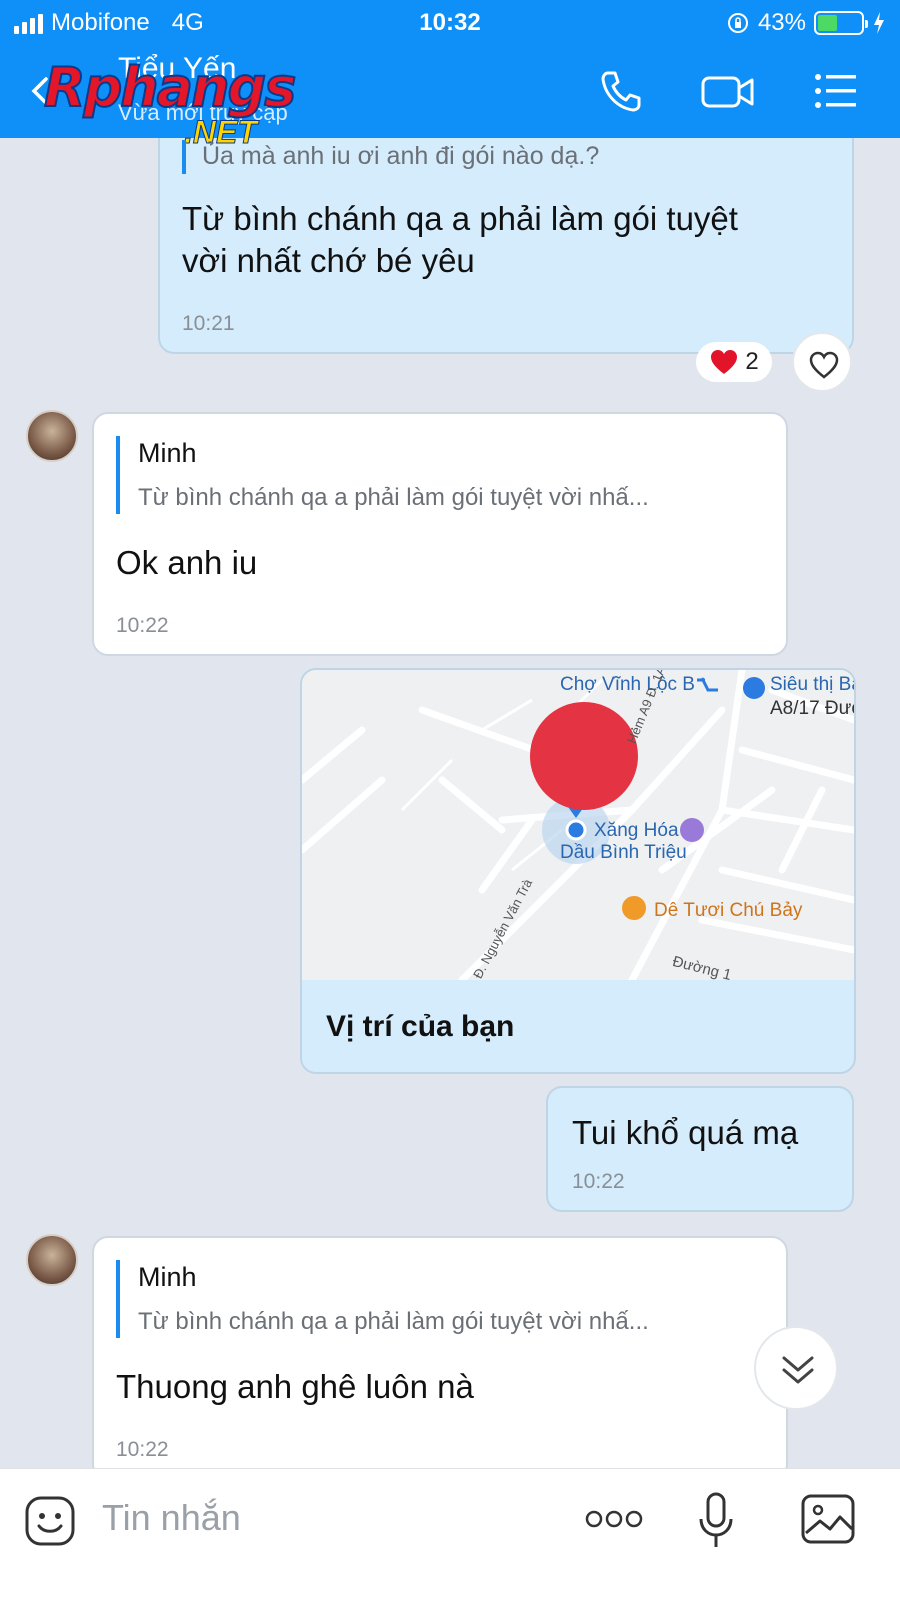 This screenshot has width=900, height=1600. What do you see at coordinates (50, 1521) in the screenshot?
I see `sticker-icon` at bounding box center [50, 1521].